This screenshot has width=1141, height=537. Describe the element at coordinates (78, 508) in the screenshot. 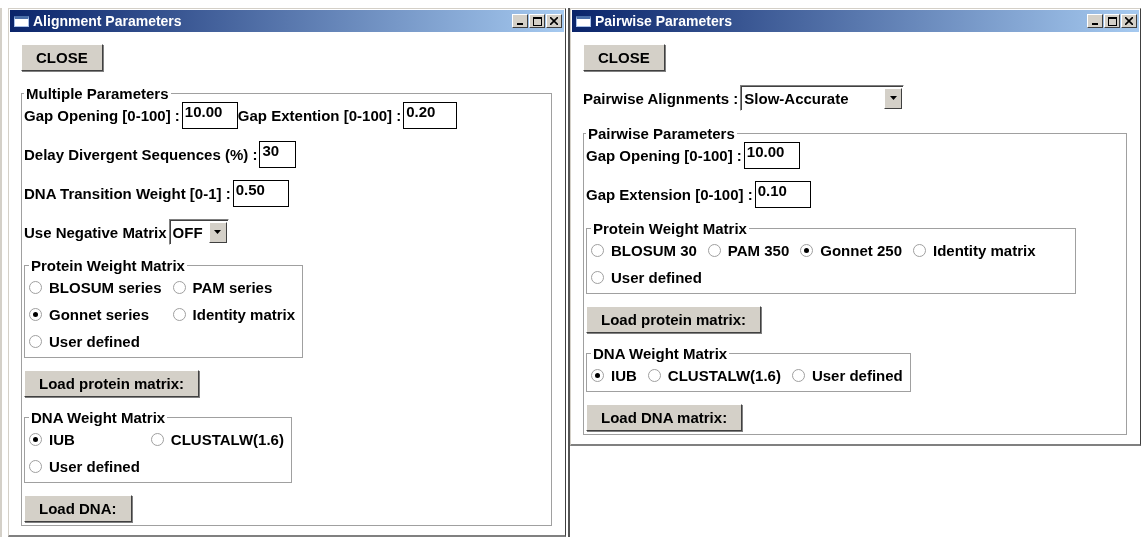

I see `load-button: Load DNA:` at that location.